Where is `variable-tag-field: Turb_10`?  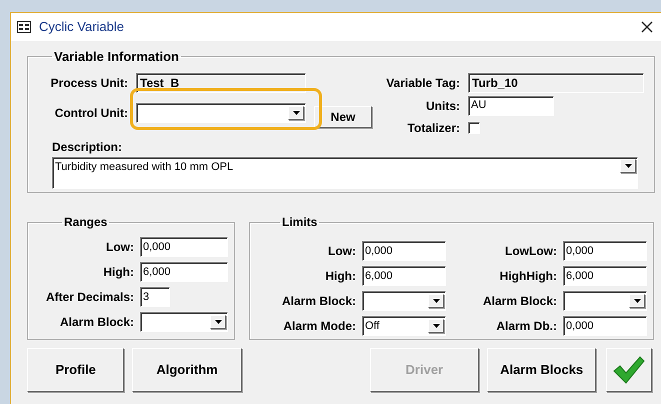
variable-tag-field: Turb_10 is located at coordinates (556, 82).